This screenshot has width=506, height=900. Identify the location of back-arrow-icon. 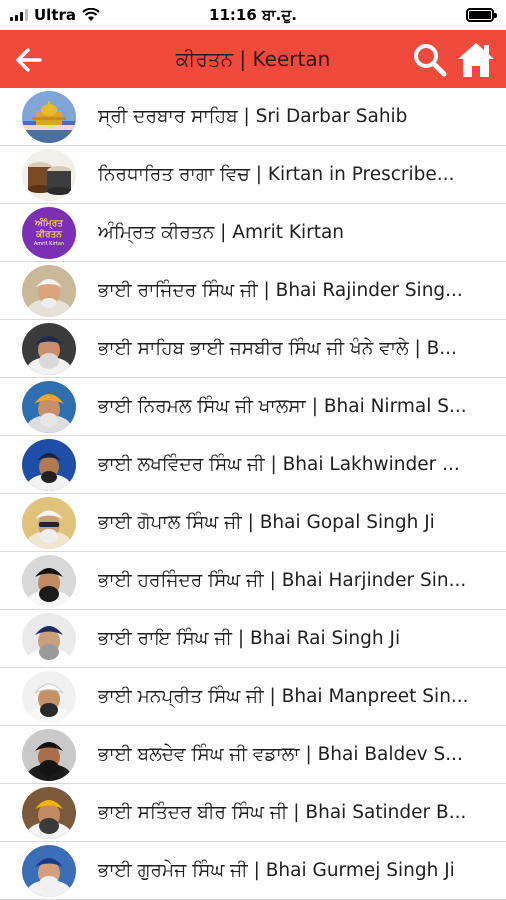
(29, 60).